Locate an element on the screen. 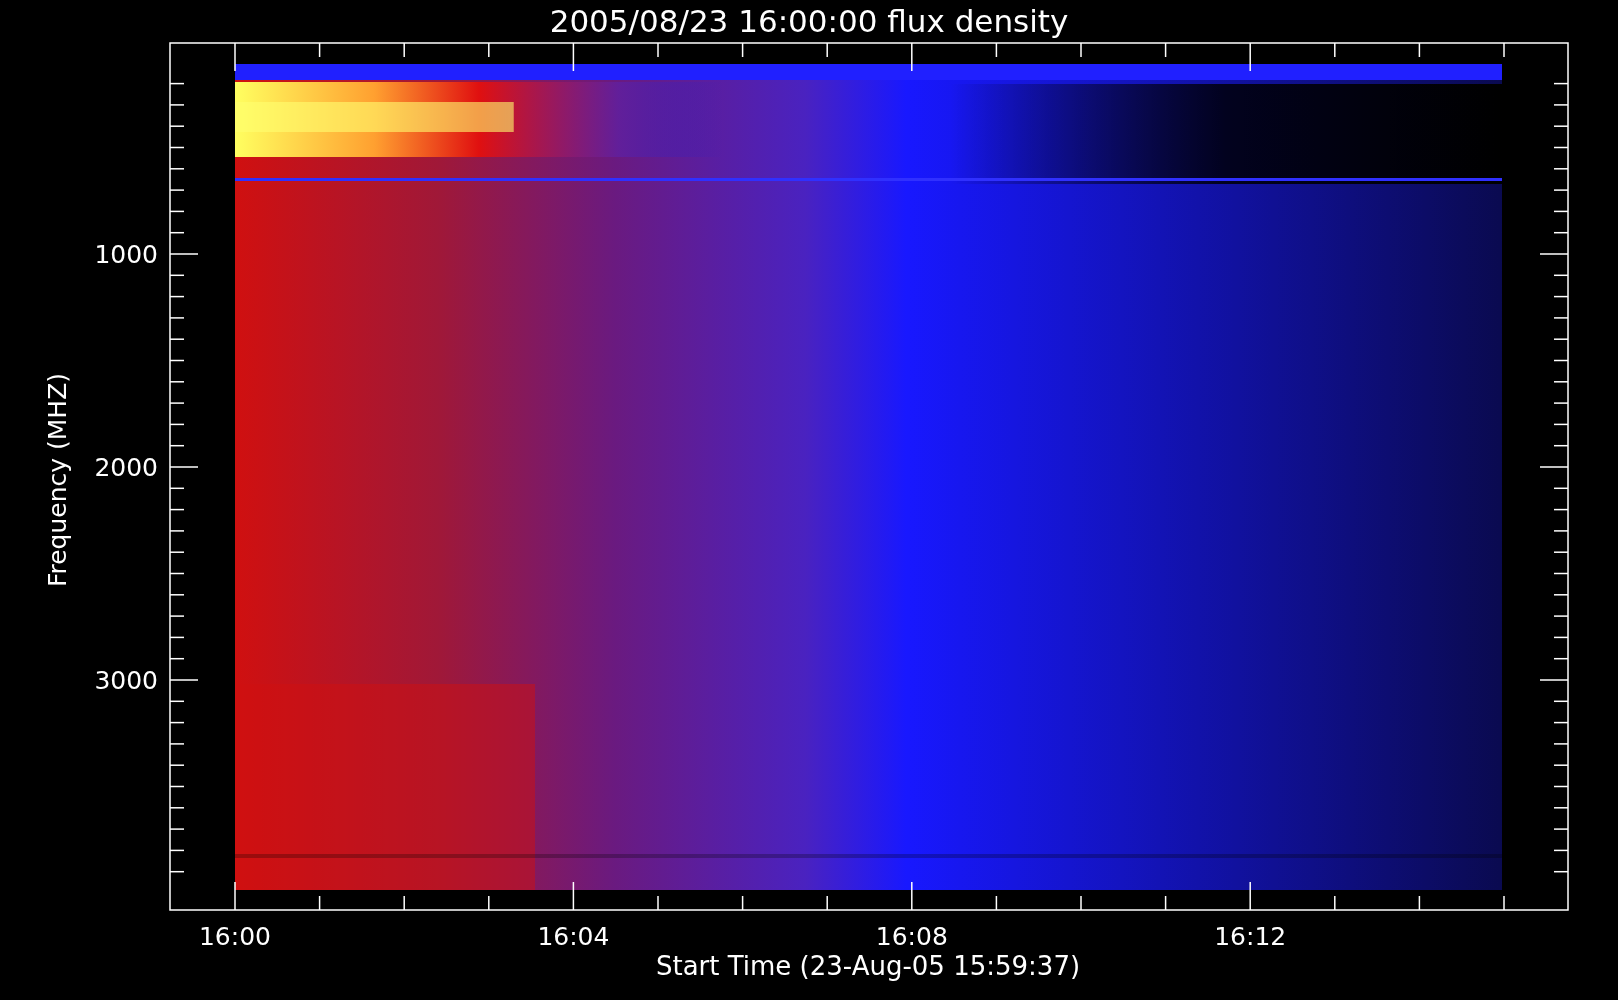 The image size is (1618, 1000). x-axis-label: Start Time (23-Aug-05 15:59:37) is located at coordinates (868, 966).